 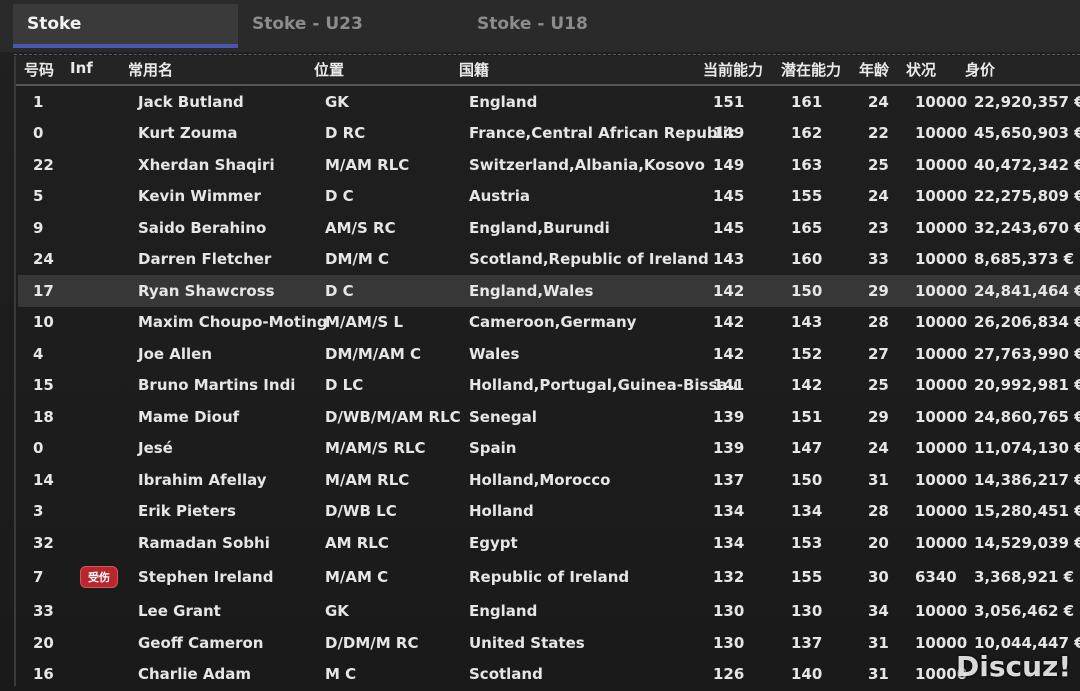 What do you see at coordinates (155, 448) in the screenshot?
I see `player-name: Jesé` at bounding box center [155, 448].